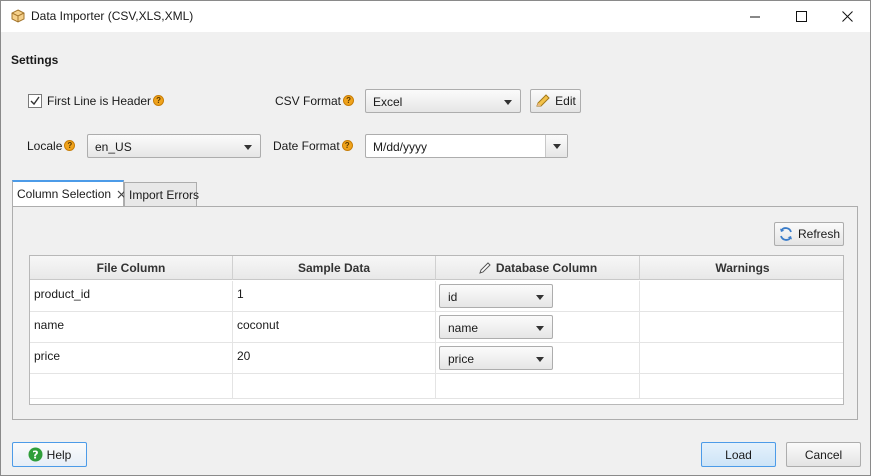 This screenshot has height=476, width=871. I want to click on refresh-button-label: Refresh, so click(819, 234).